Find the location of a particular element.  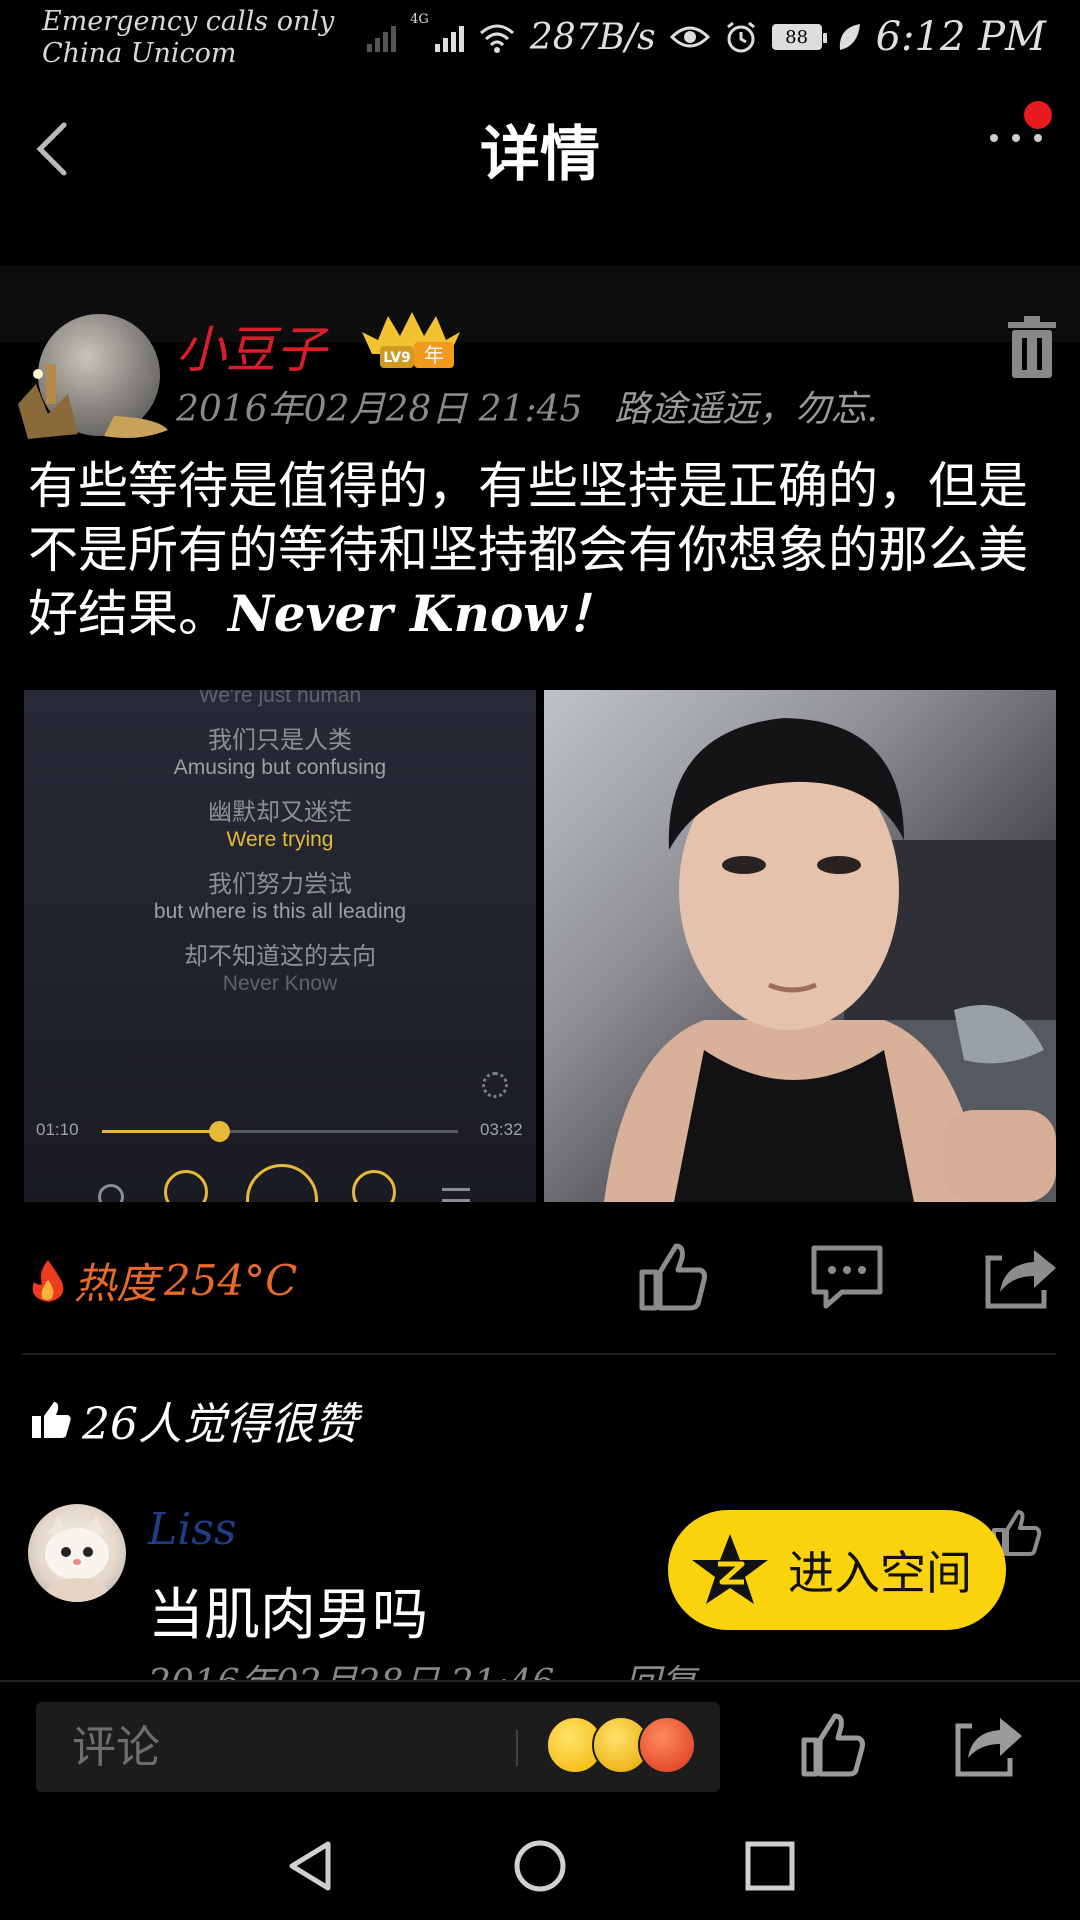

lyric-line: Never Know is located at coordinates (280, 983).